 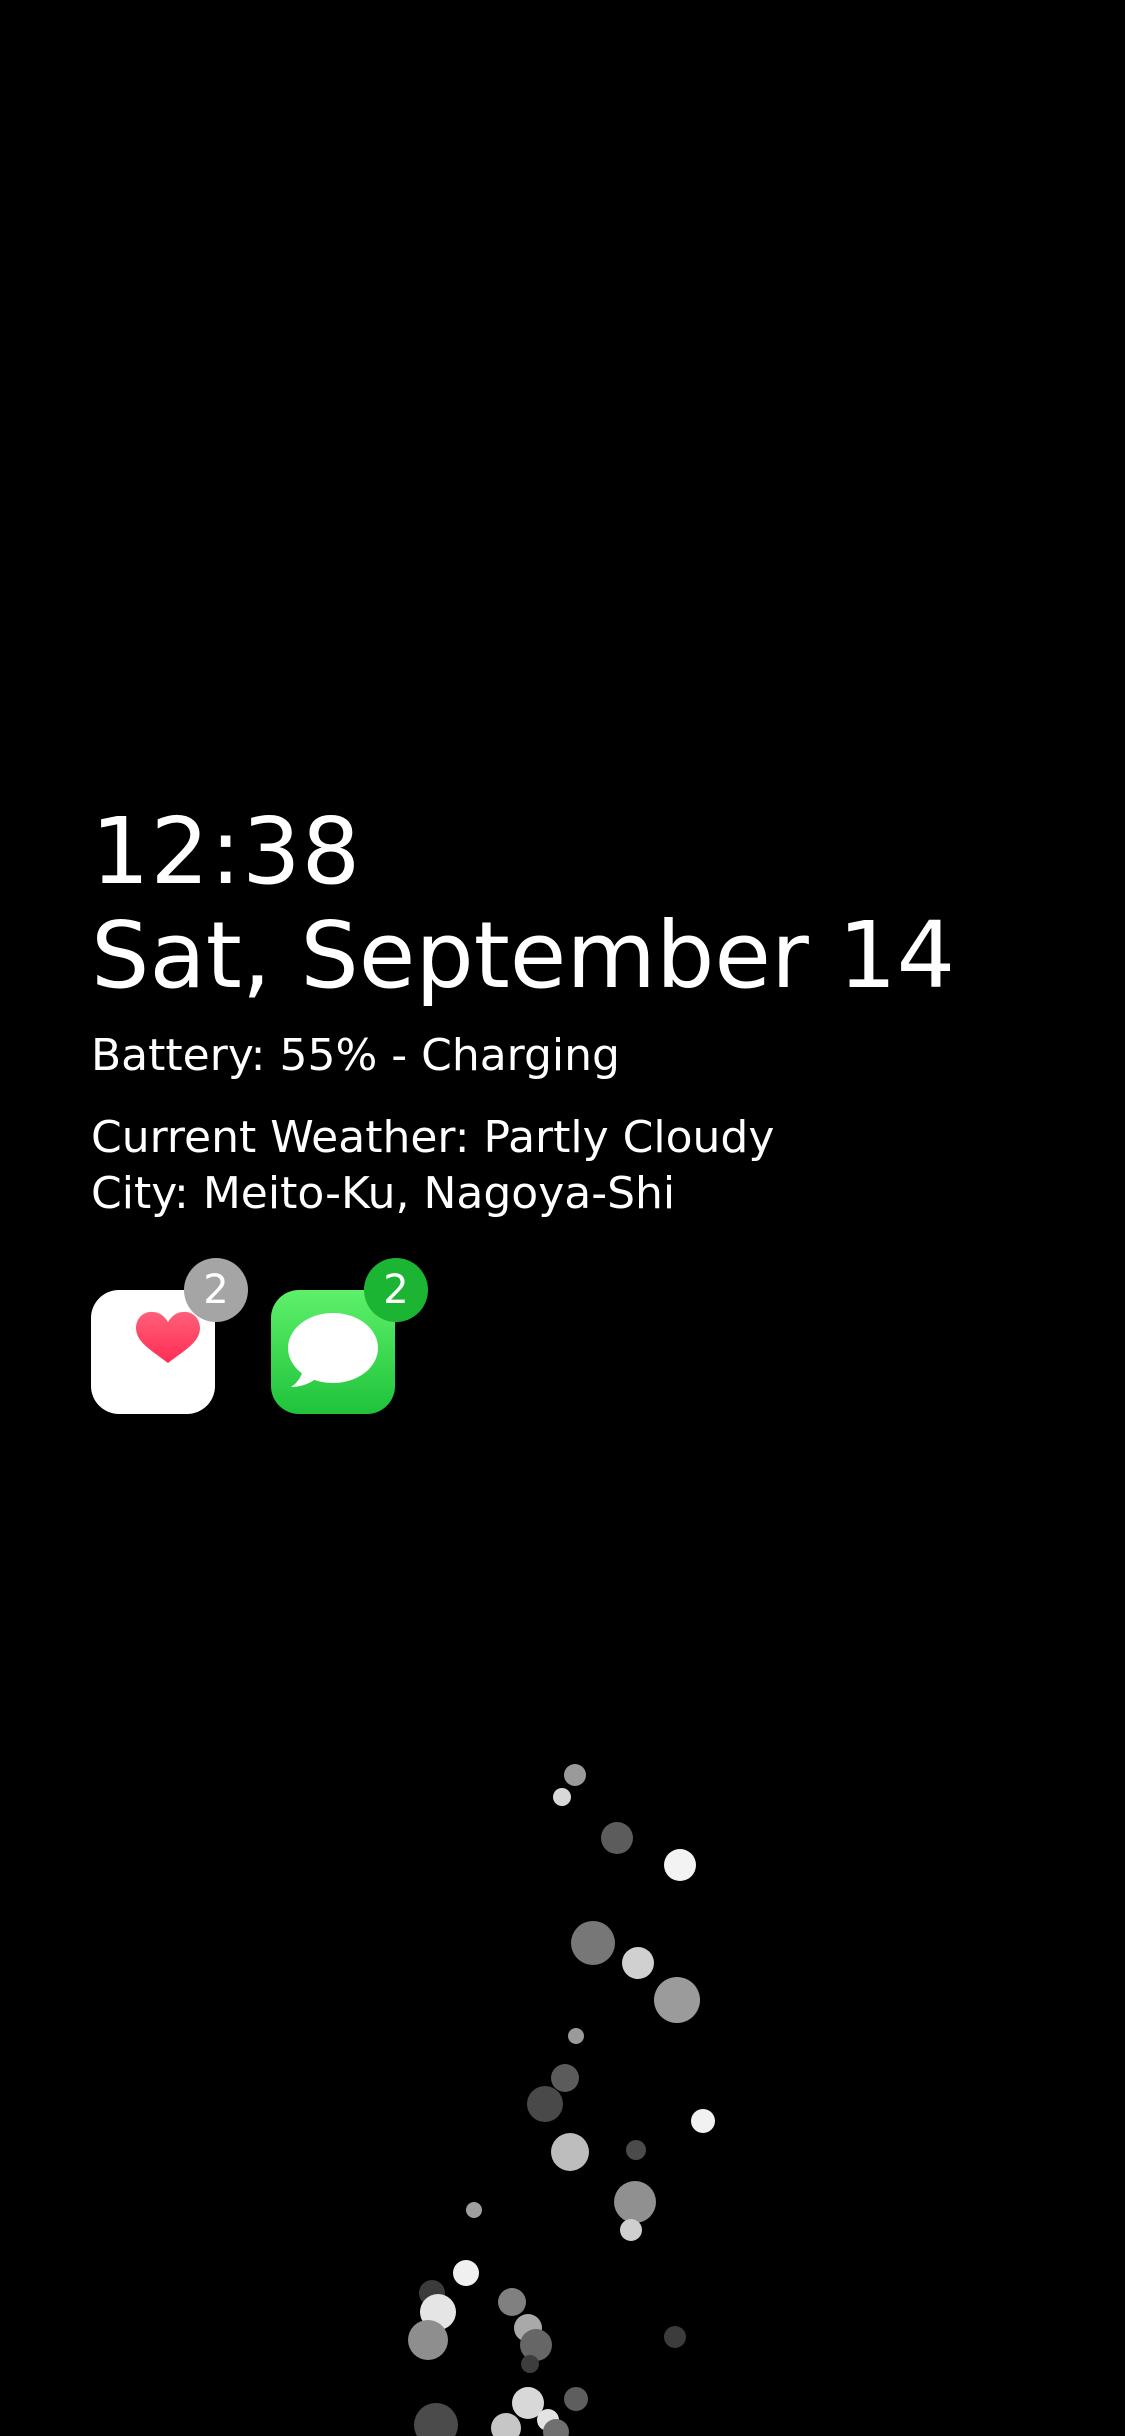 I want to click on charging-bubbles-animation, so click(x=561, y=2100).